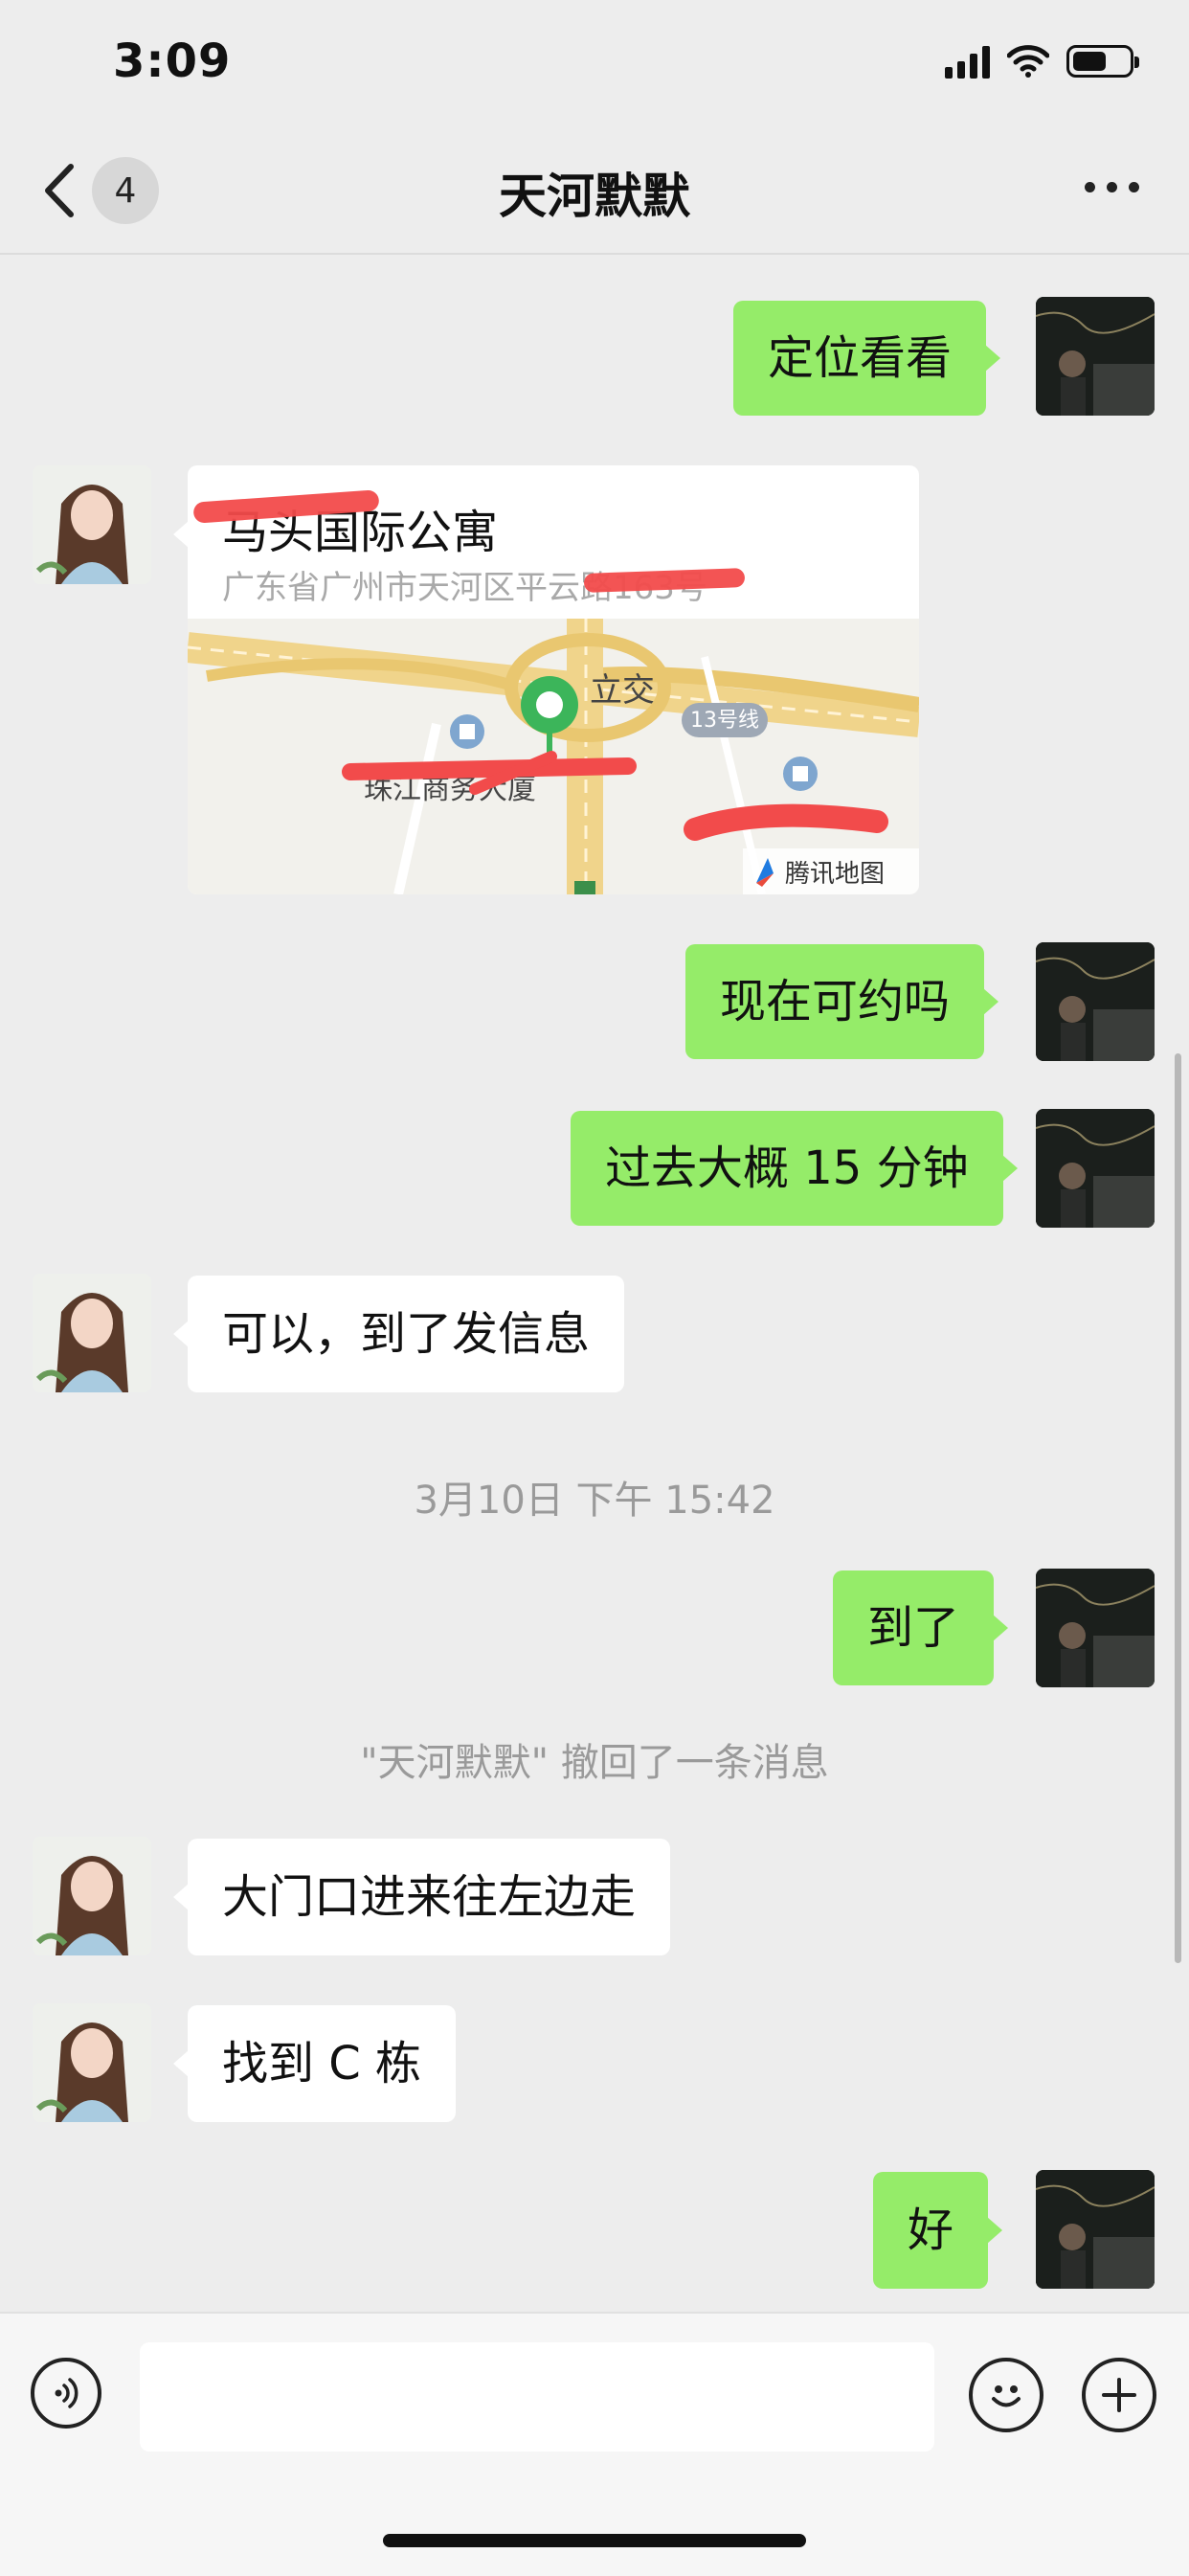 This screenshot has width=1189, height=2576. Describe the element at coordinates (406, 1334) in the screenshot. I see `message-text: 可以，到了发信息` at that location.